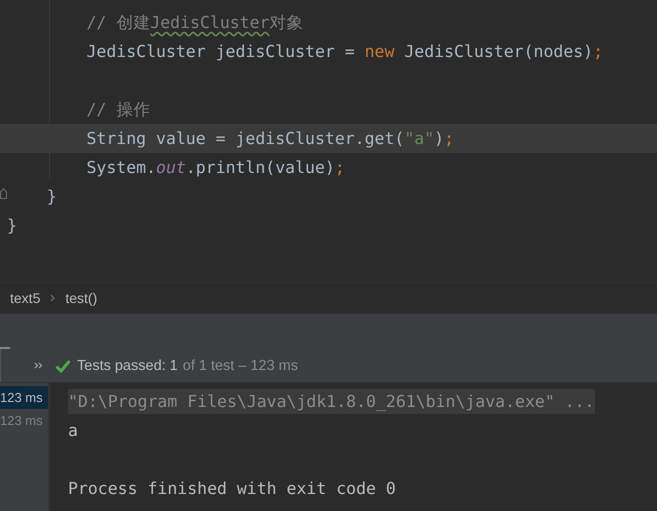 Image resolution: width=657 pixels, height=511 pixels. I want to click on code-token: // 创建, so click(117, 22).